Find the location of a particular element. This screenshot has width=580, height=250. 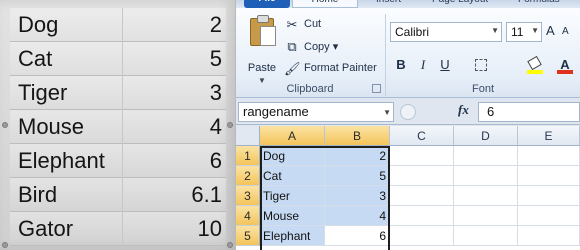

cell-b2: 5 is located at coordinates (357, 176).